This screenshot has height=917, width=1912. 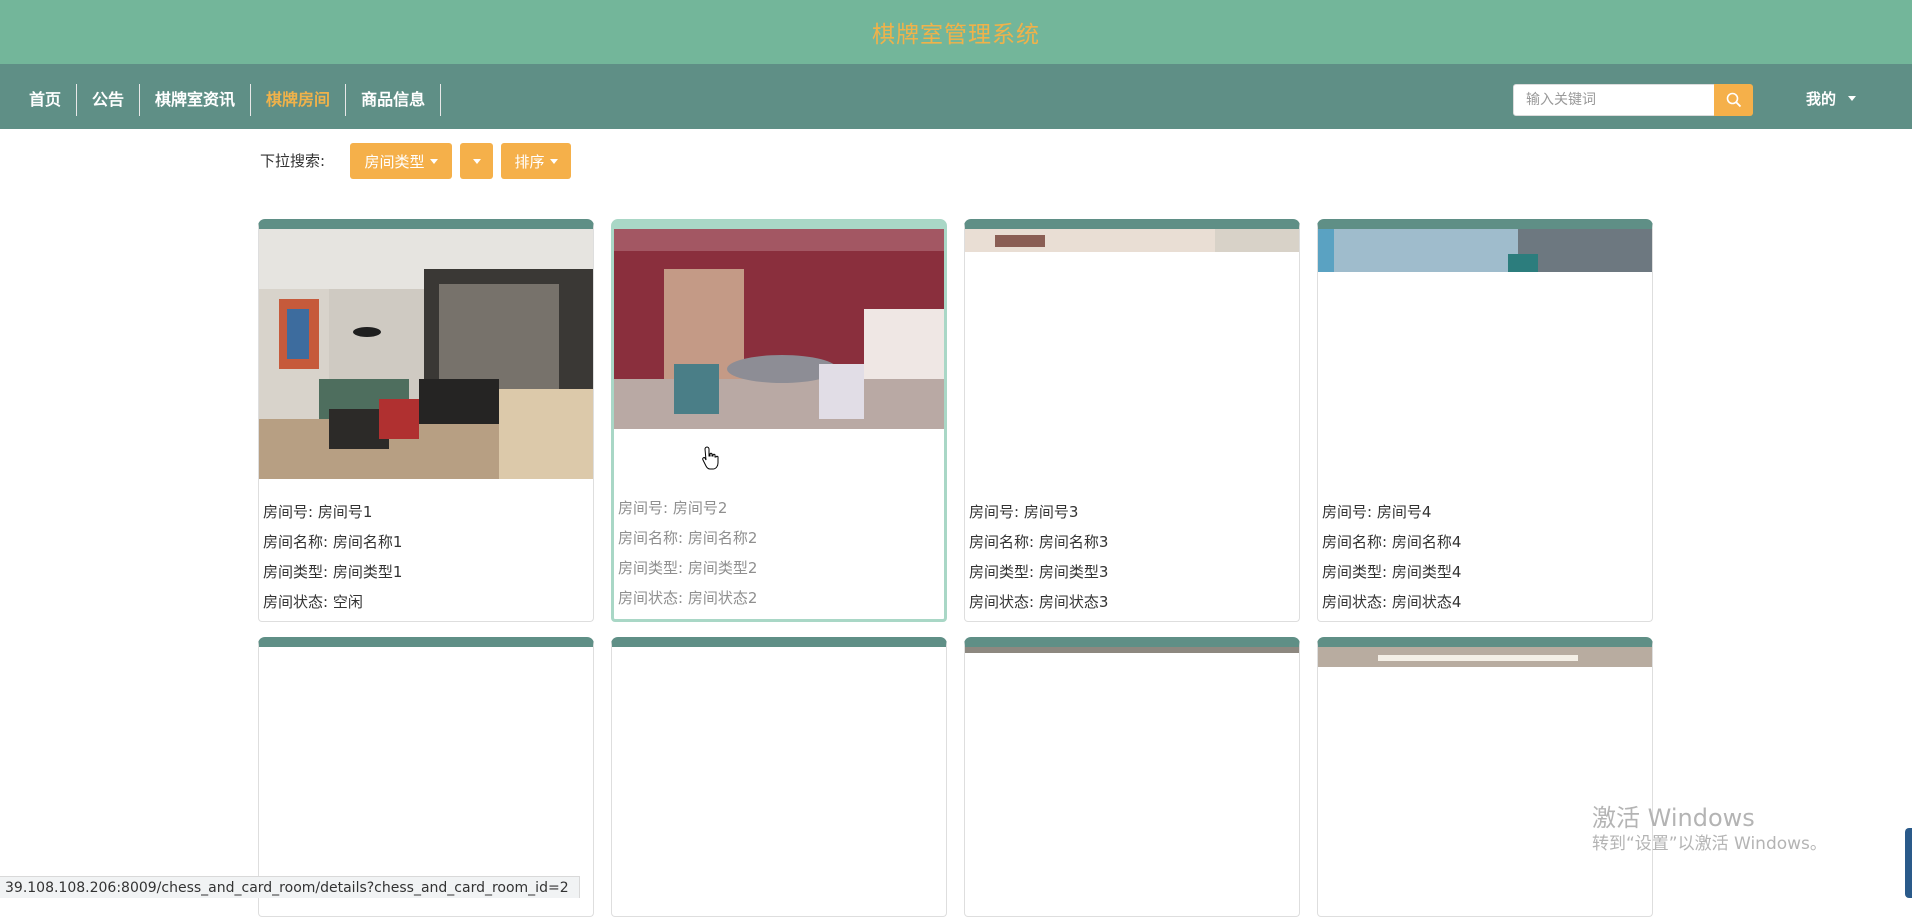 I want to click on room-type: 房间类型: 房间类型1, so click(x=333, y=572).